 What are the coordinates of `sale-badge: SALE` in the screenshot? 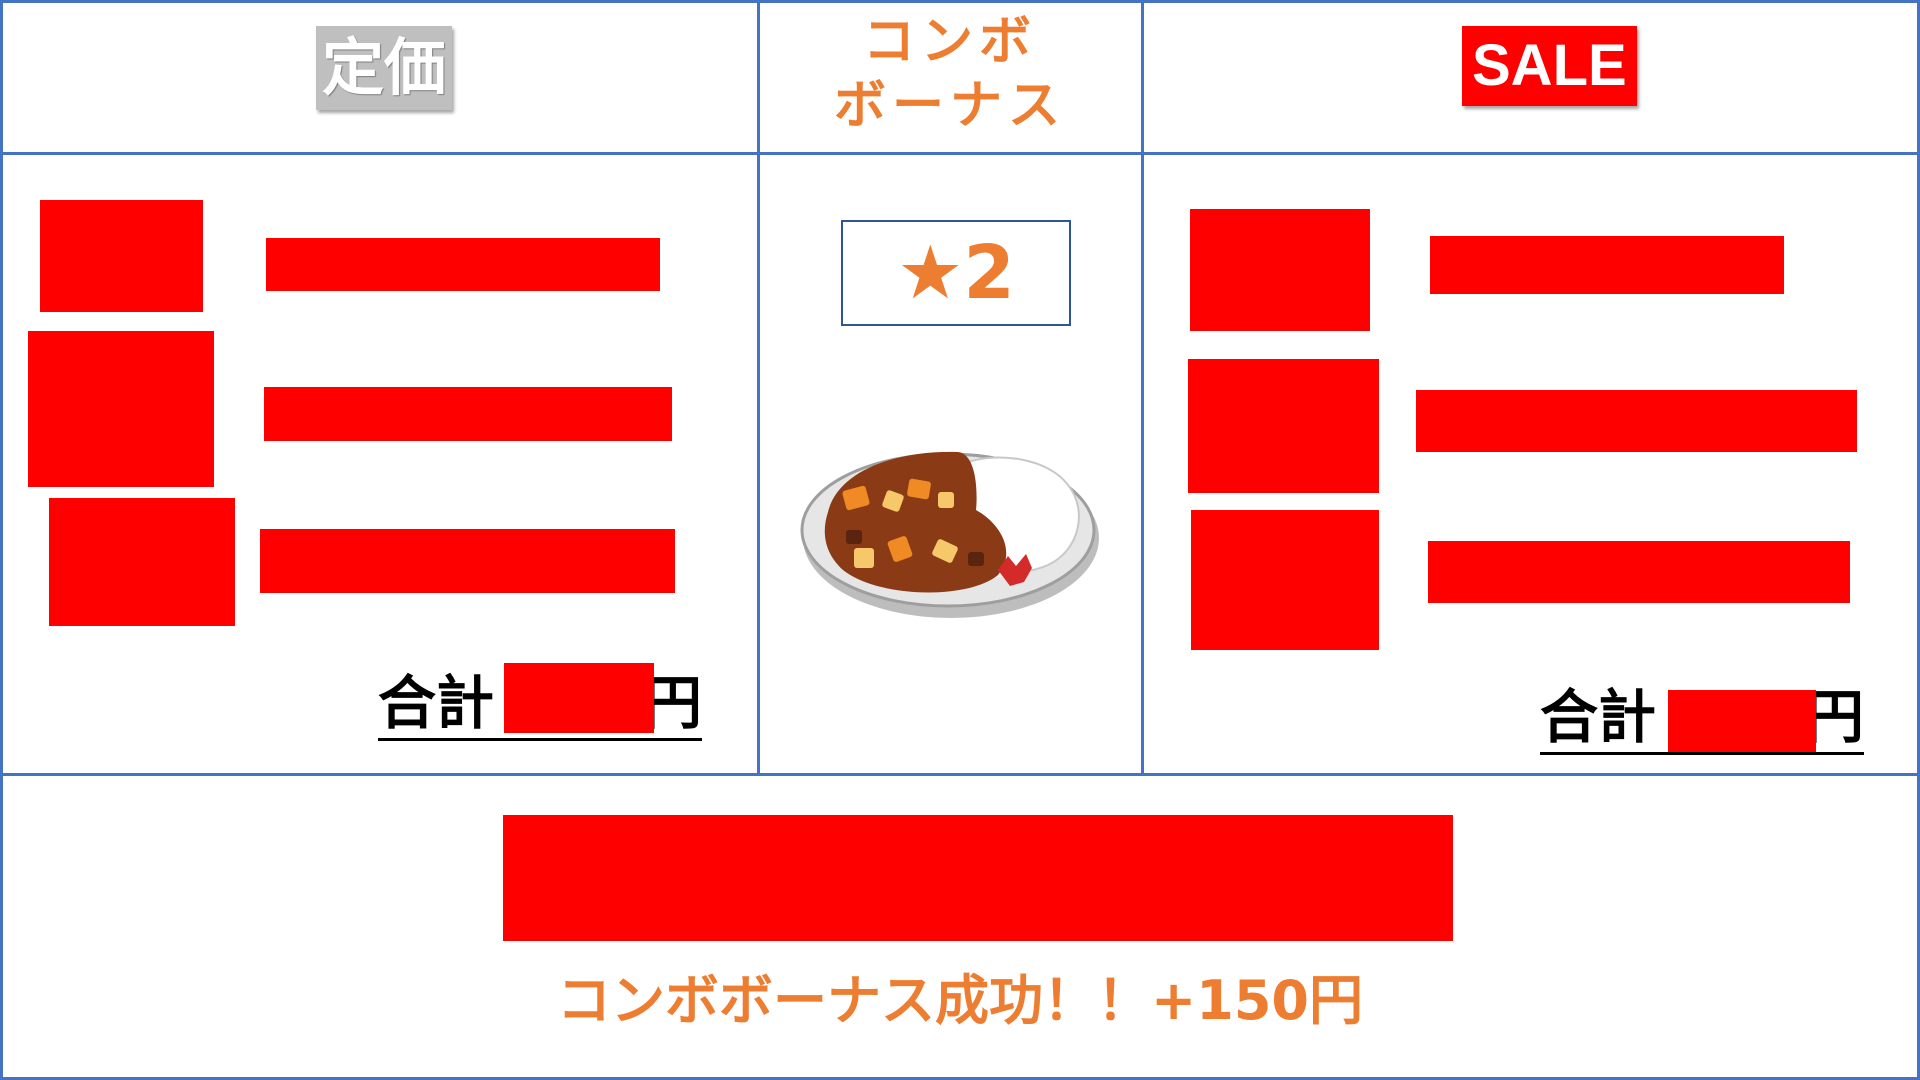 It's located at (1549, 66).